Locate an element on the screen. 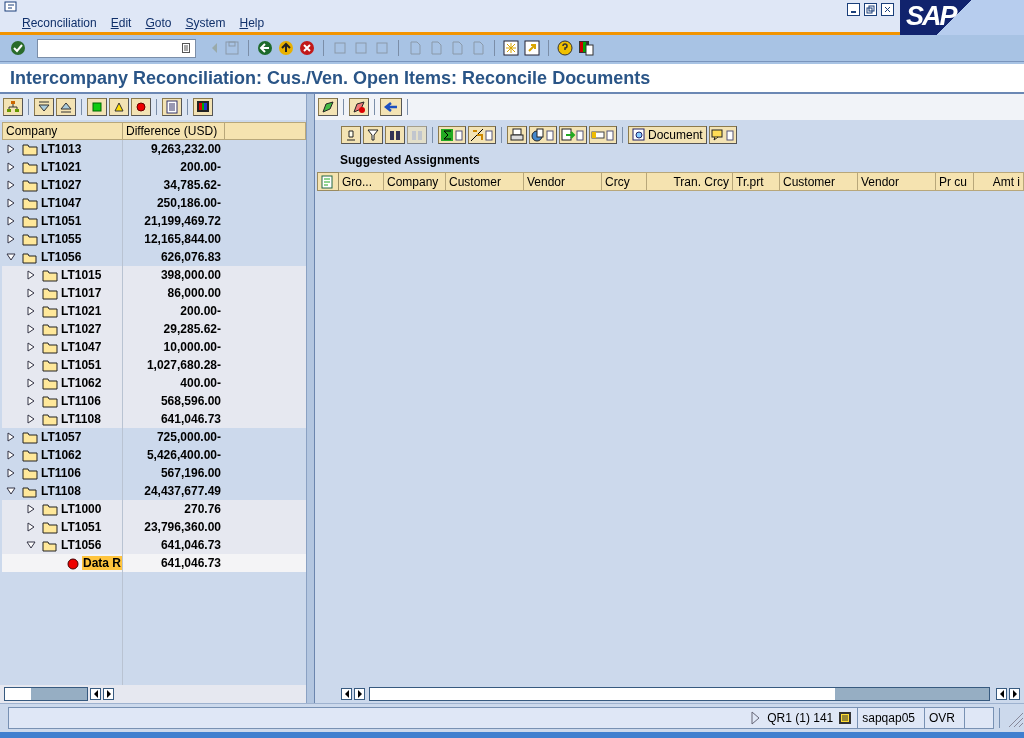 The height and width of the screenshot is (738, 1024). tree-node-label: LT1057 is located at coordinates (61, 437).